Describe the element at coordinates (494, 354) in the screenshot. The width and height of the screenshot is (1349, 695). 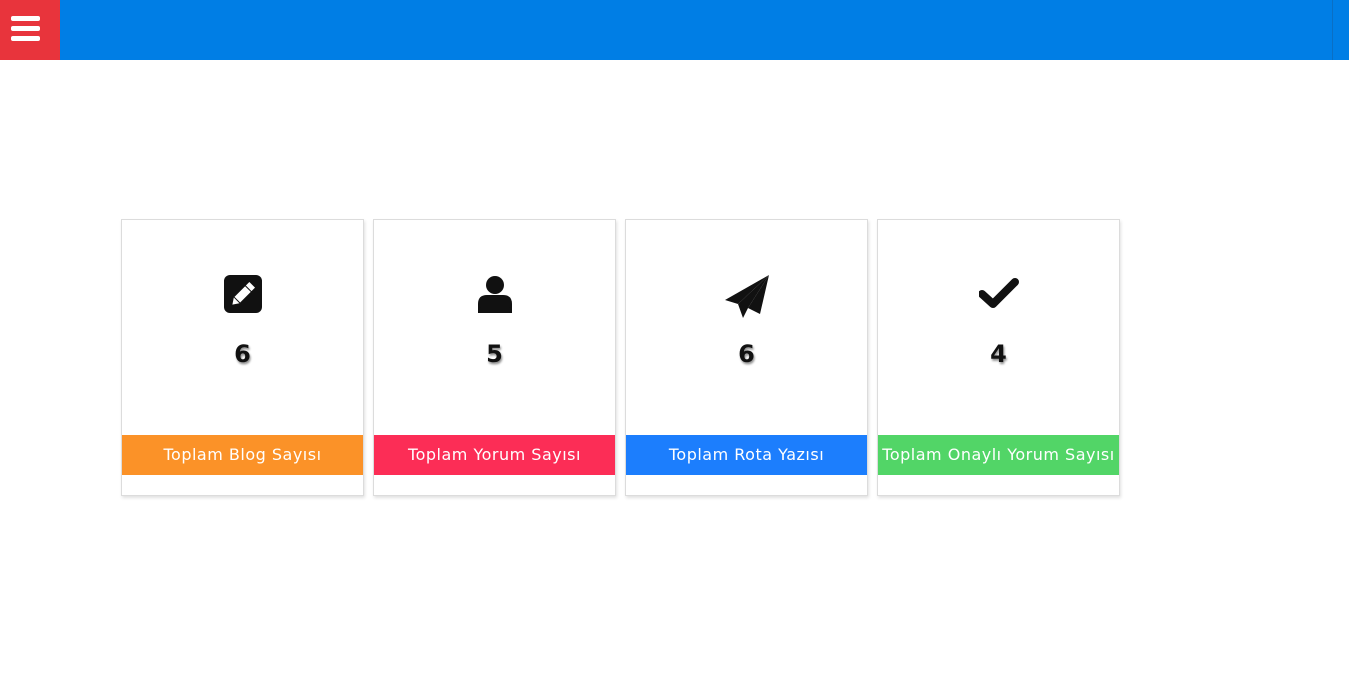
I see `comment-count: 5` at that location.